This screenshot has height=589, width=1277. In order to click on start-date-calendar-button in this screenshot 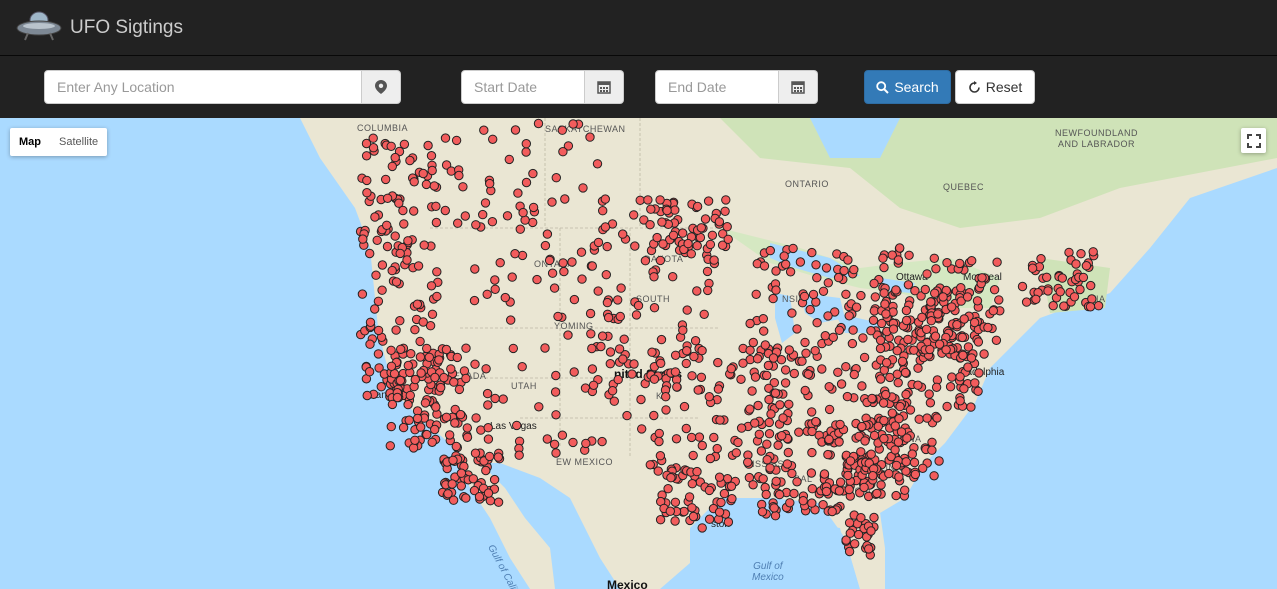, I will do `click(604, 87)`.